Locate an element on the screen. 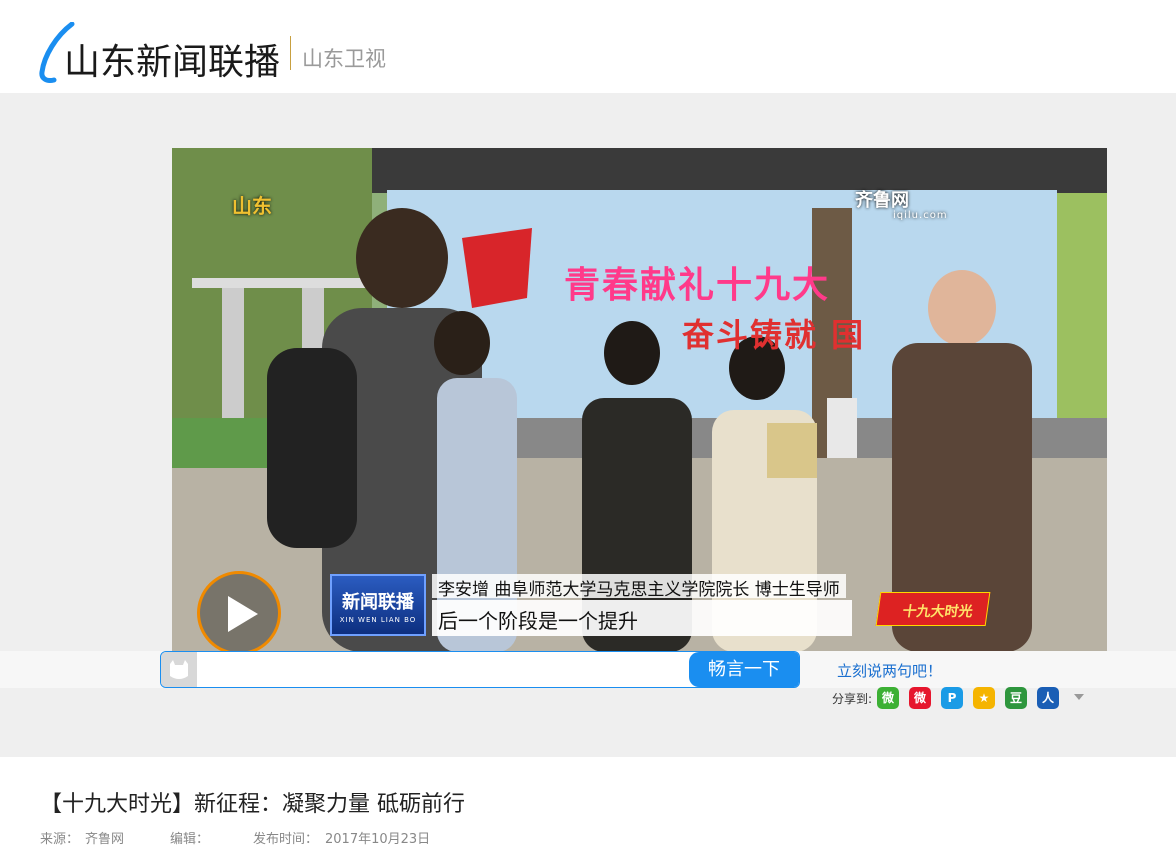  published-label: 发布时间： is located at coordinates (286, 839).